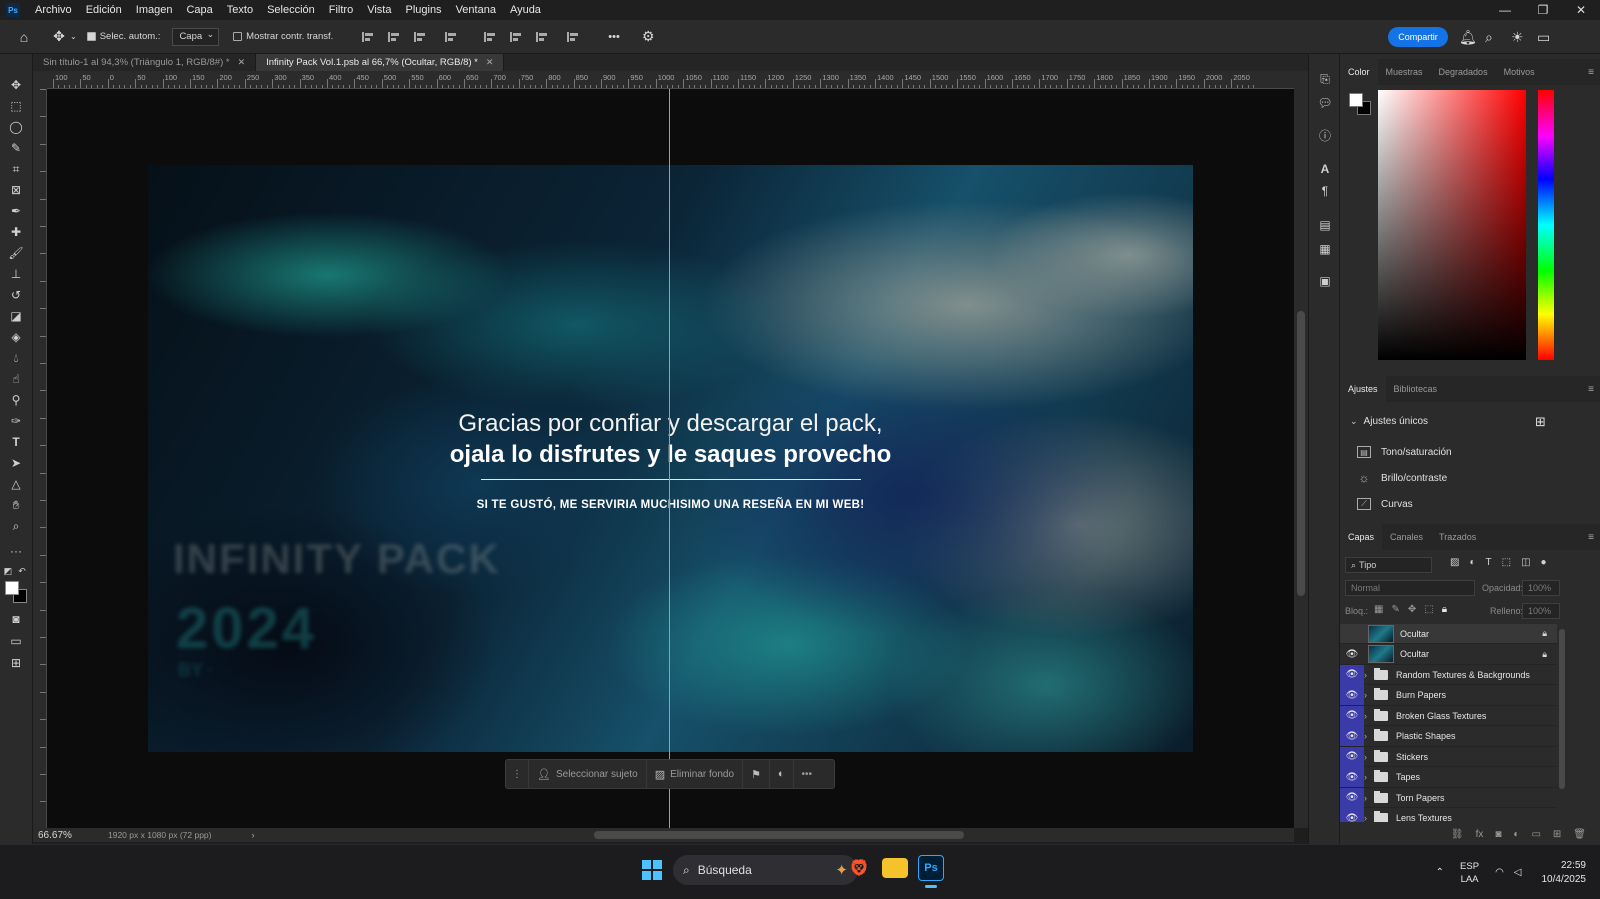 Image resolution: width=1600 pixels, height=899 pixels. I want to click on add-mask-icon: ◙, so click(1498, 834).